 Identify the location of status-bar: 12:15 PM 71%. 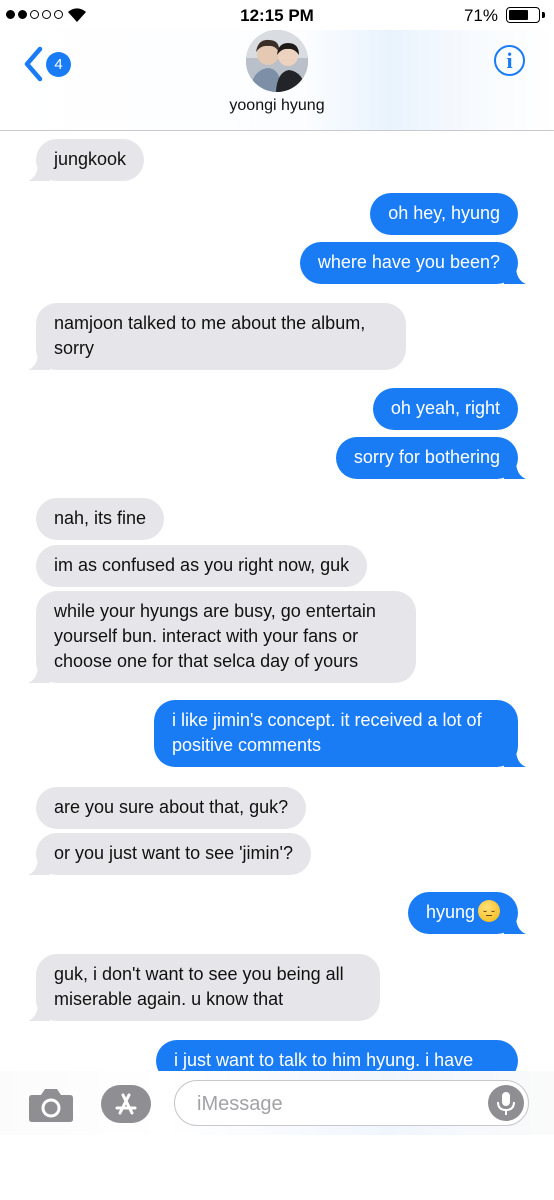
(277, 16).